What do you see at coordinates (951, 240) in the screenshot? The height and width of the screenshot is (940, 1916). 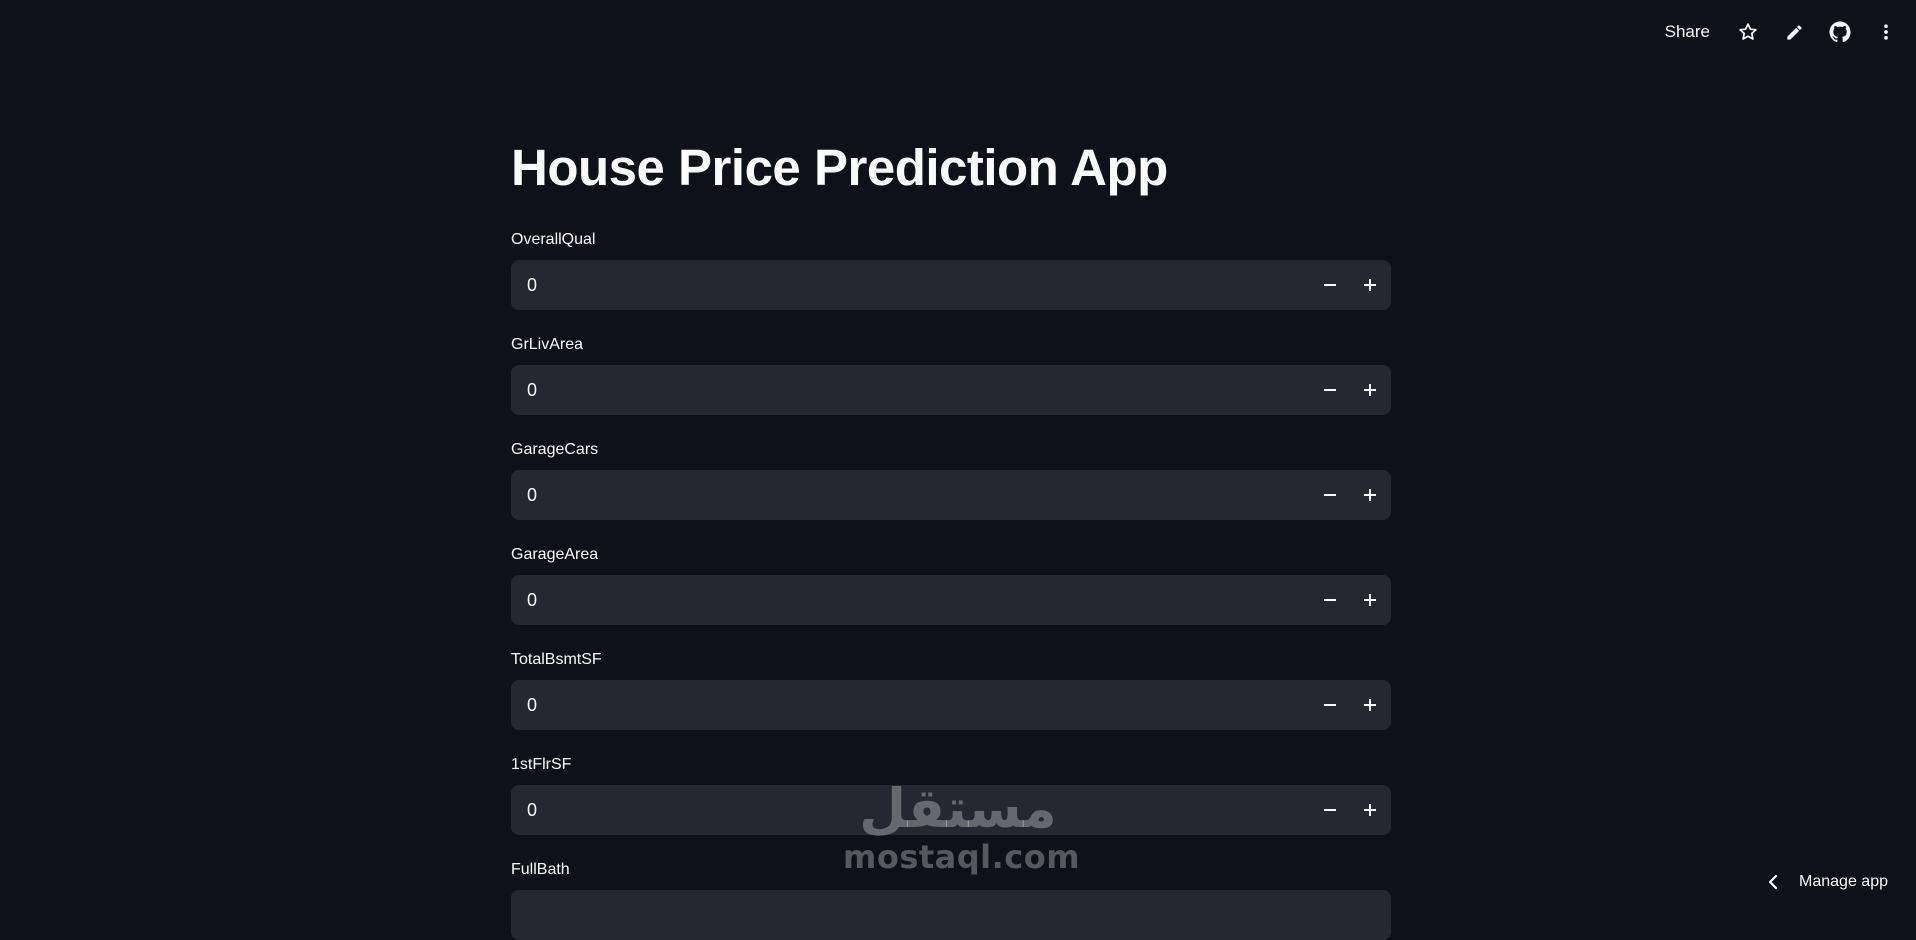 I see `field-label: OverallQual` at bounding box center [951, 240].